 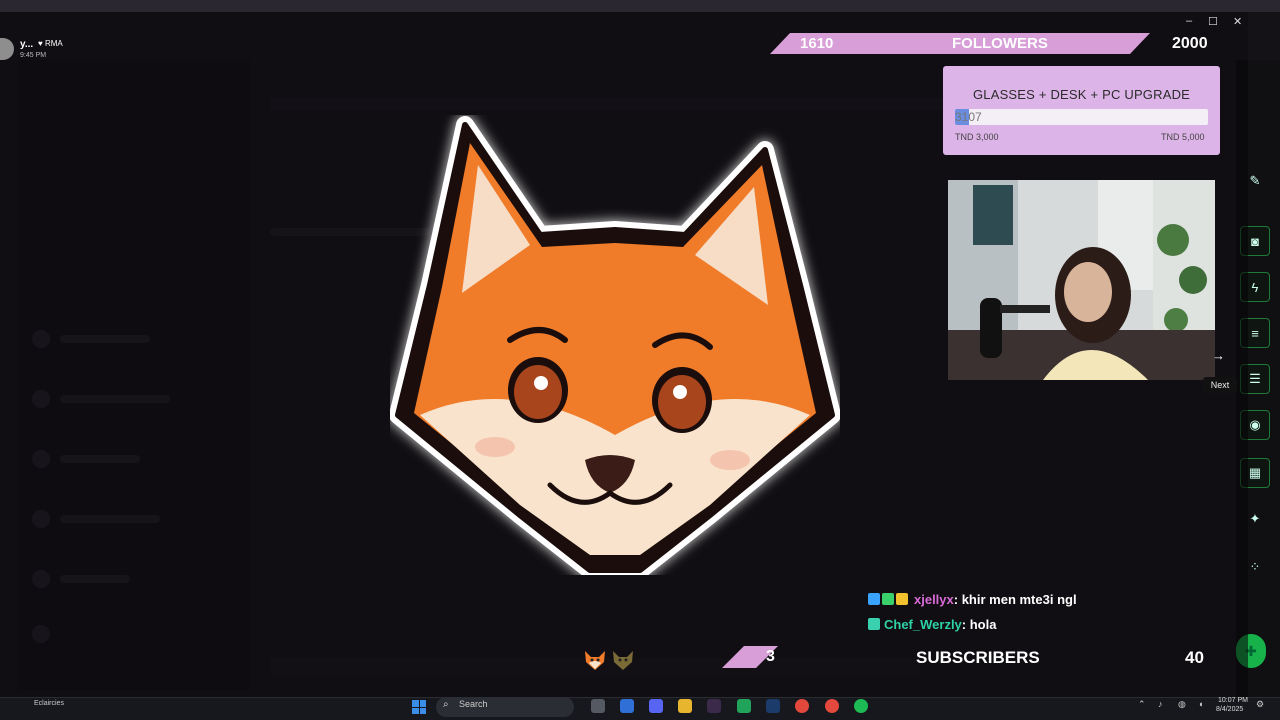 I want to click on minimize-button: –, so click(x=1189, y=21).